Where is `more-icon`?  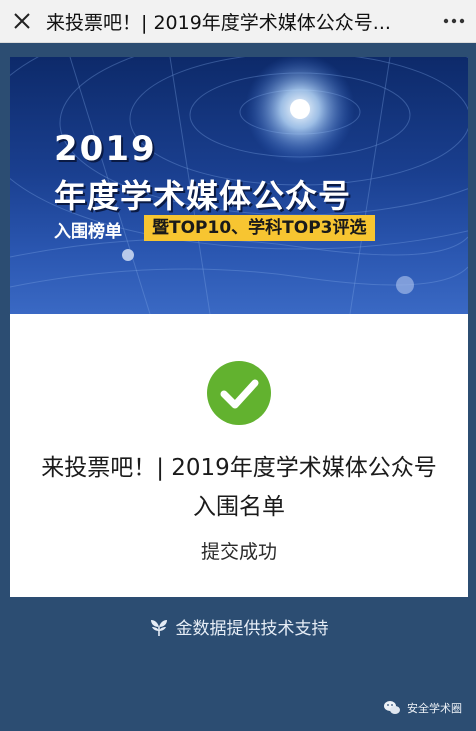
more-icon is located at coordinates (454, 21).